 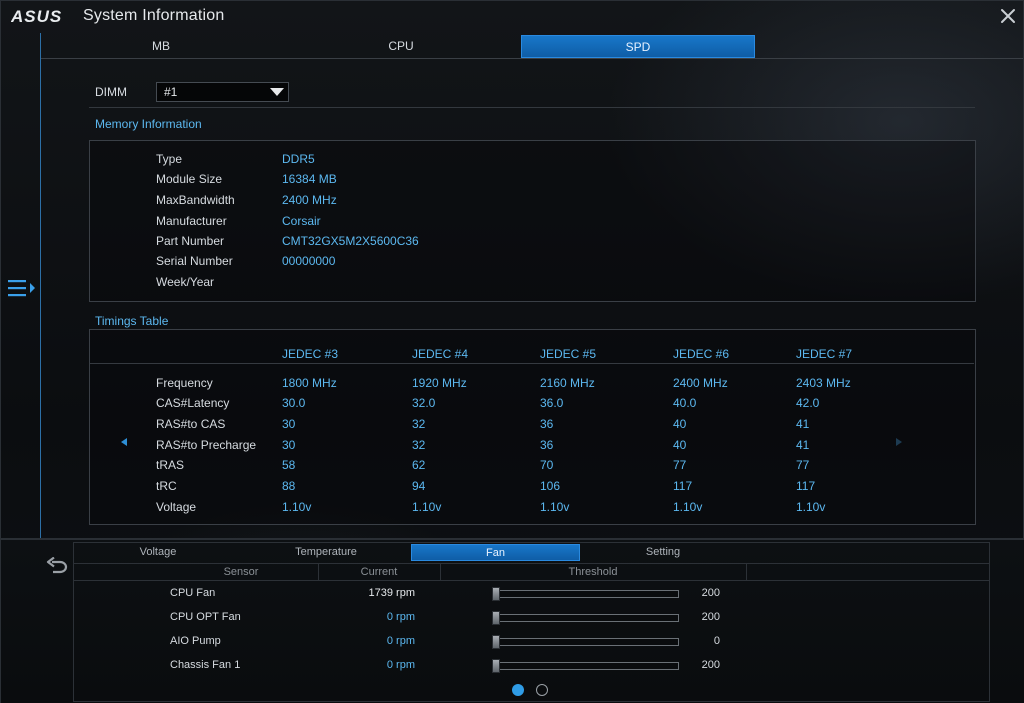 What do you see at coordinates (170, 465) in the screenshot?
I see `row-label-tras: tRAS` at bounding box center [170, 465].